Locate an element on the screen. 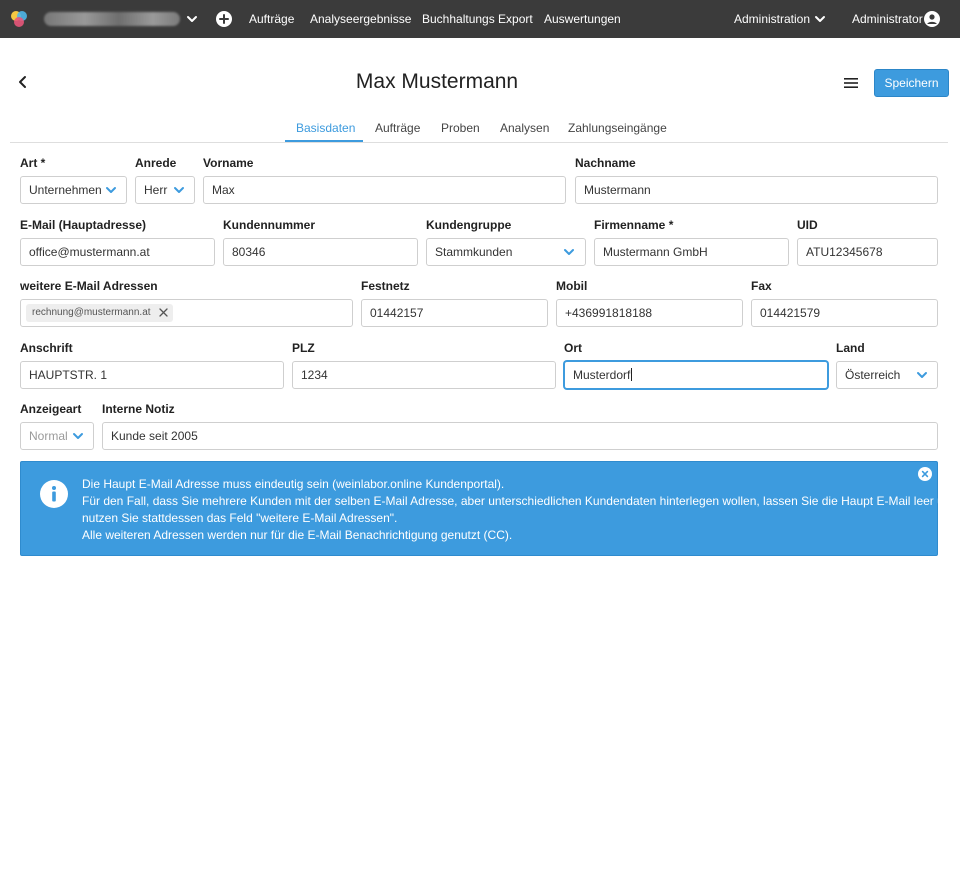  land-select: Österreich is located at coordinates (887, 375).